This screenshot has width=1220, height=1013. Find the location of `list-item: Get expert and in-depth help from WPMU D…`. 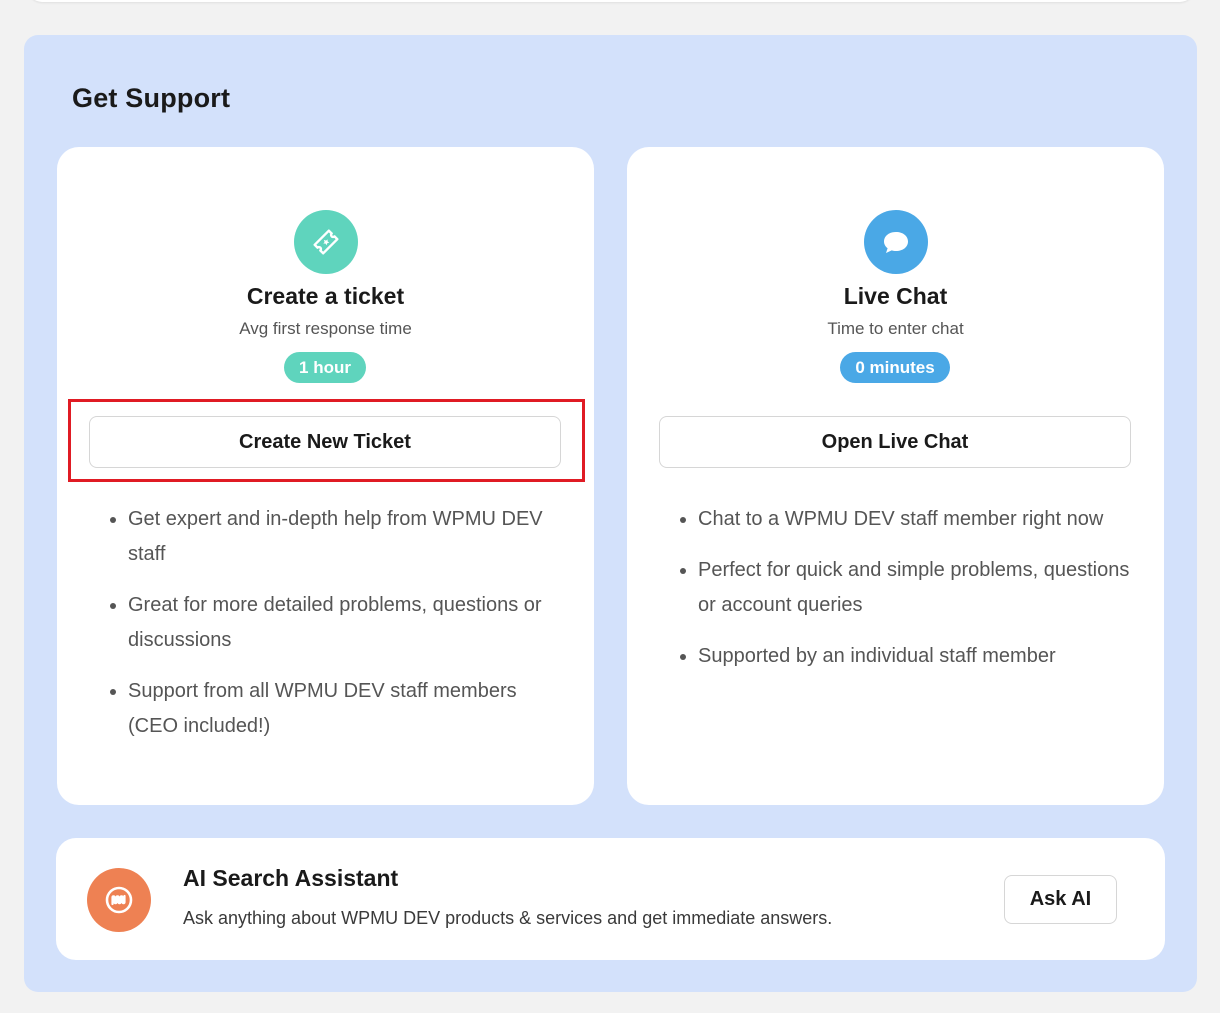

list-item: Get expert and in-depth help from WPMU D… is located at coordinates (339, 537).